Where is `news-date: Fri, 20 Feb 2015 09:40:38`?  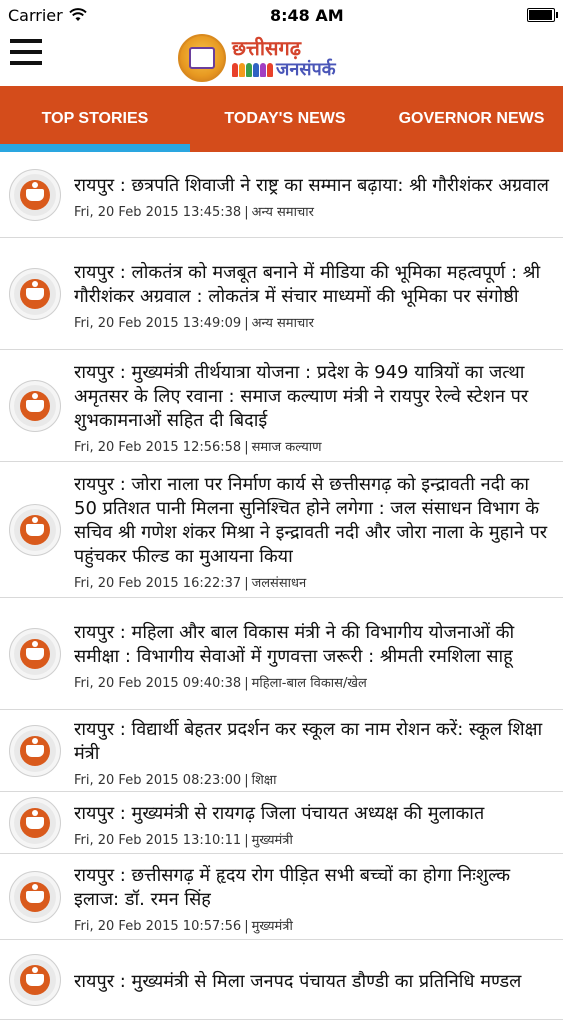
news-date: Fri, 20 Feb 2015 09:40:38 is located at coordinates (158, 683).